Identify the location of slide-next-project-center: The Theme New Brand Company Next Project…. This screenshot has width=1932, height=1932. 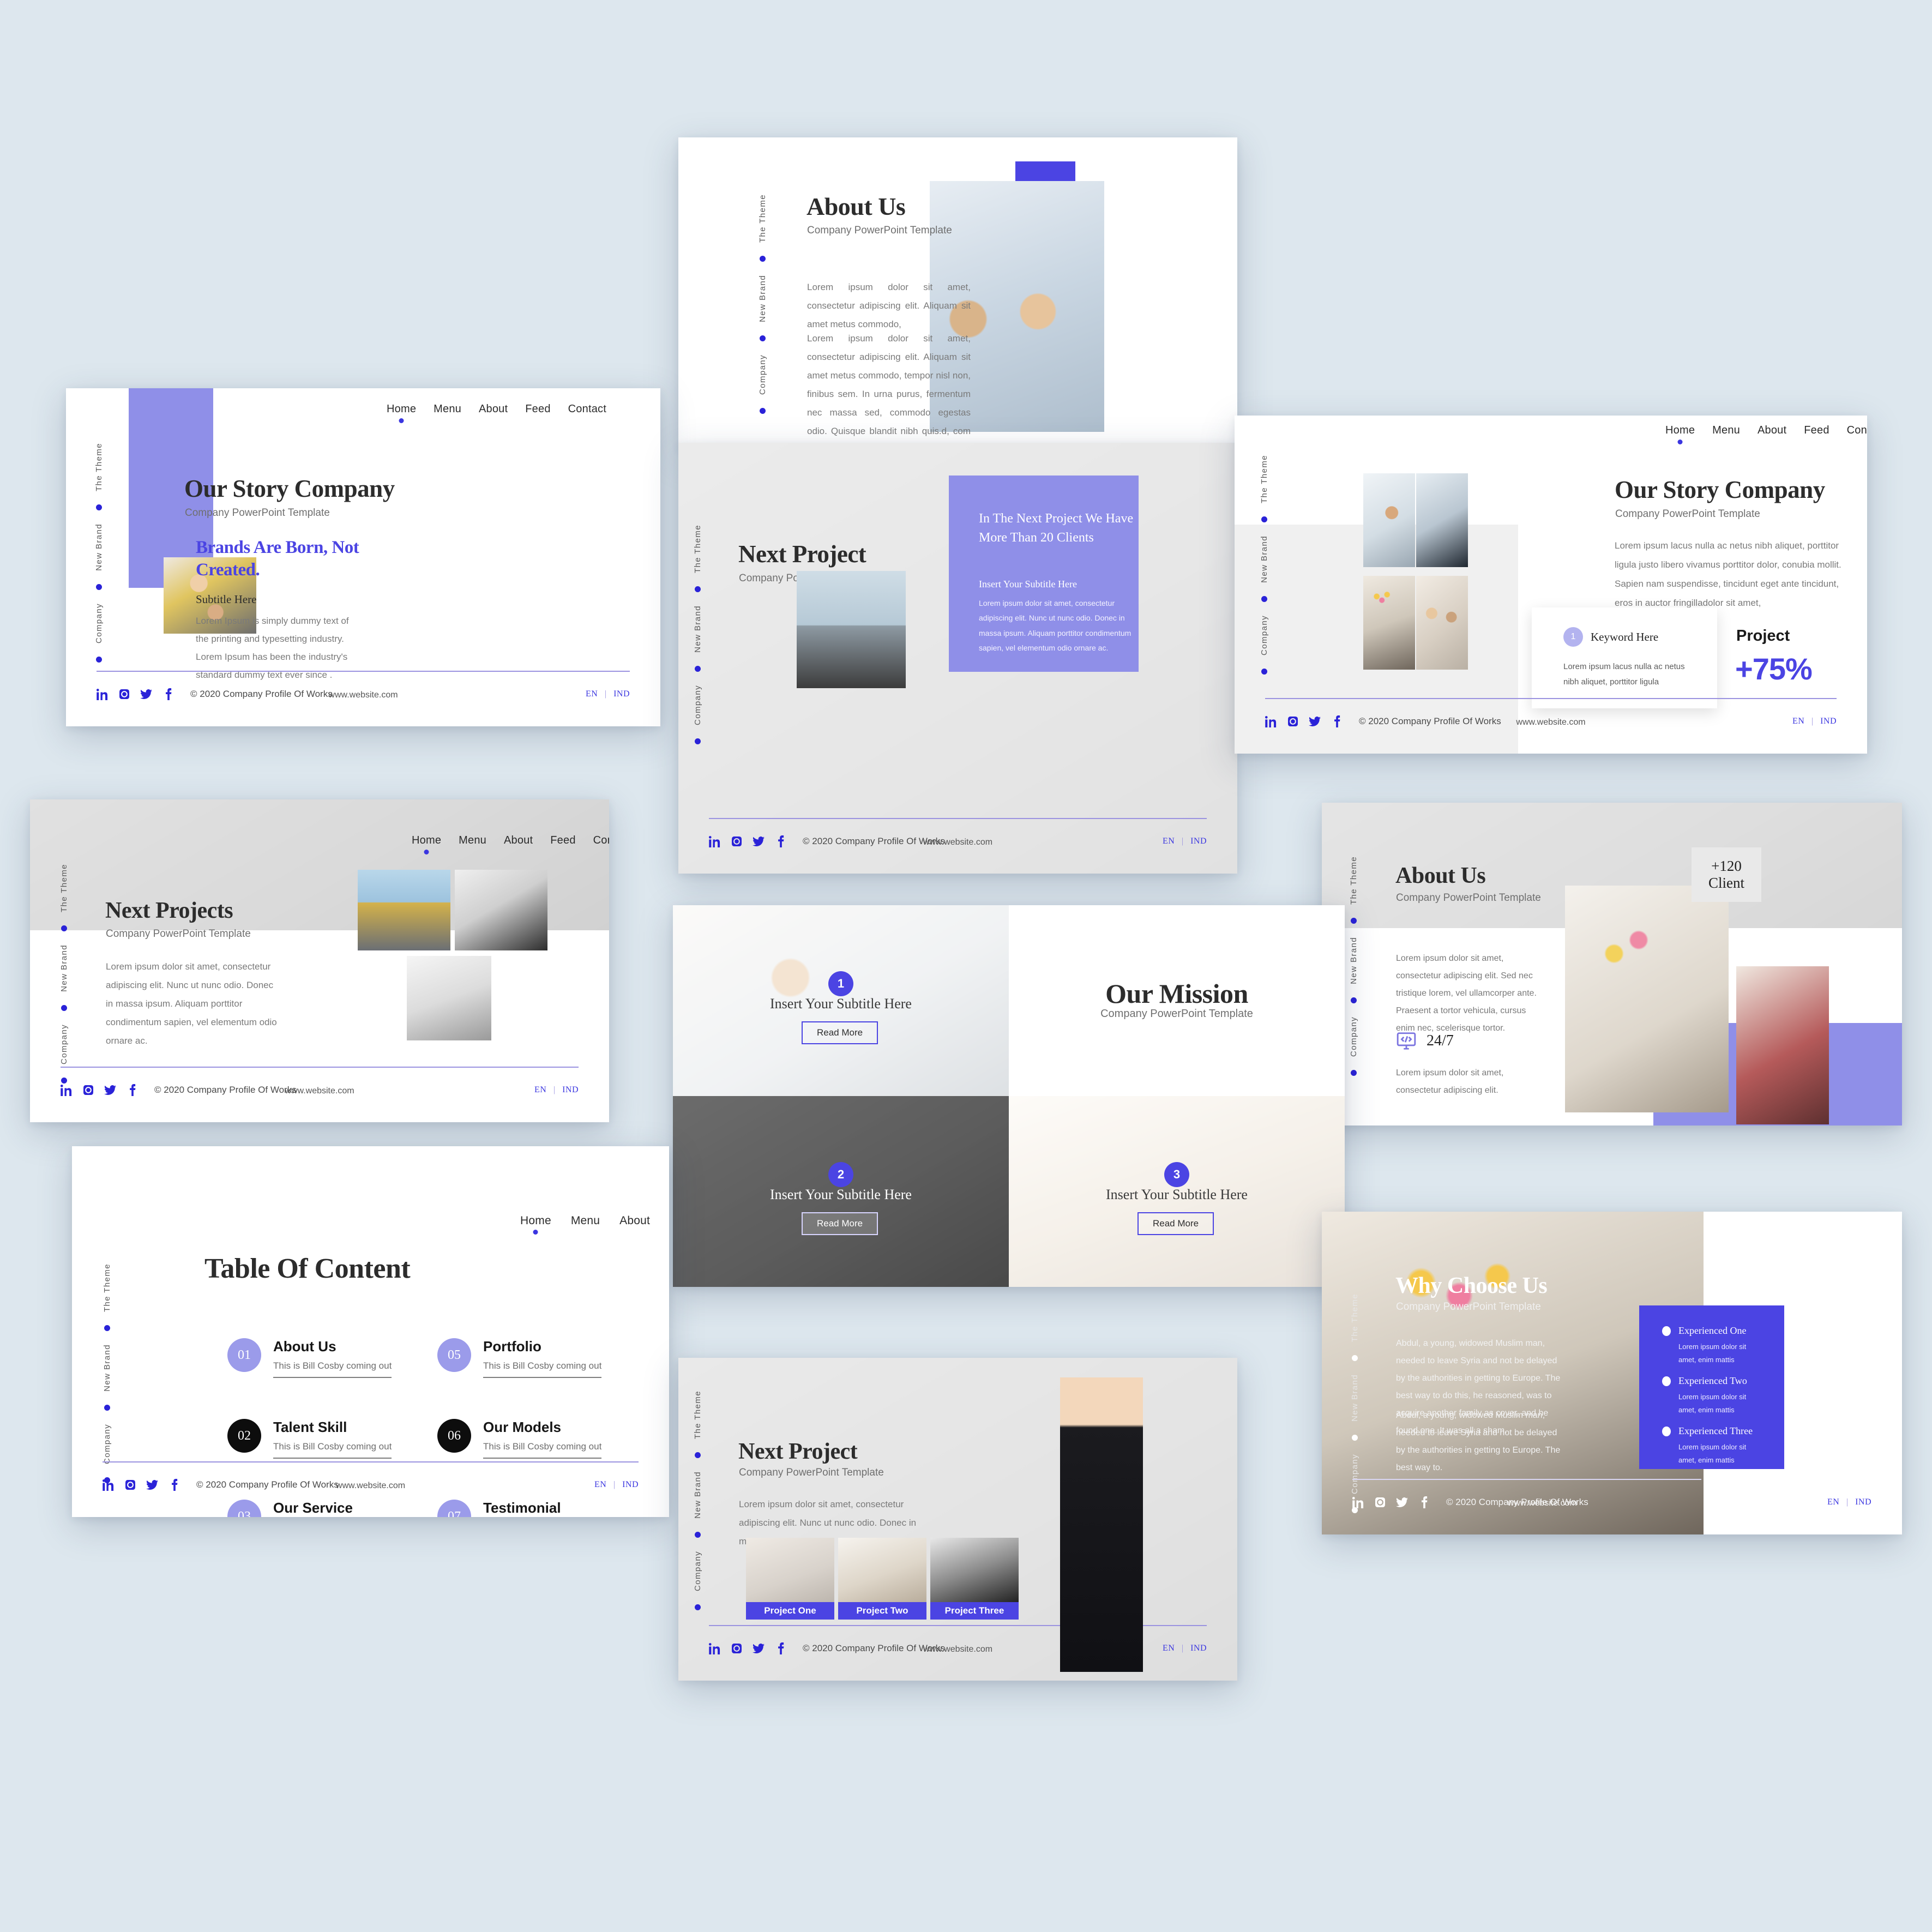
(957, 658).